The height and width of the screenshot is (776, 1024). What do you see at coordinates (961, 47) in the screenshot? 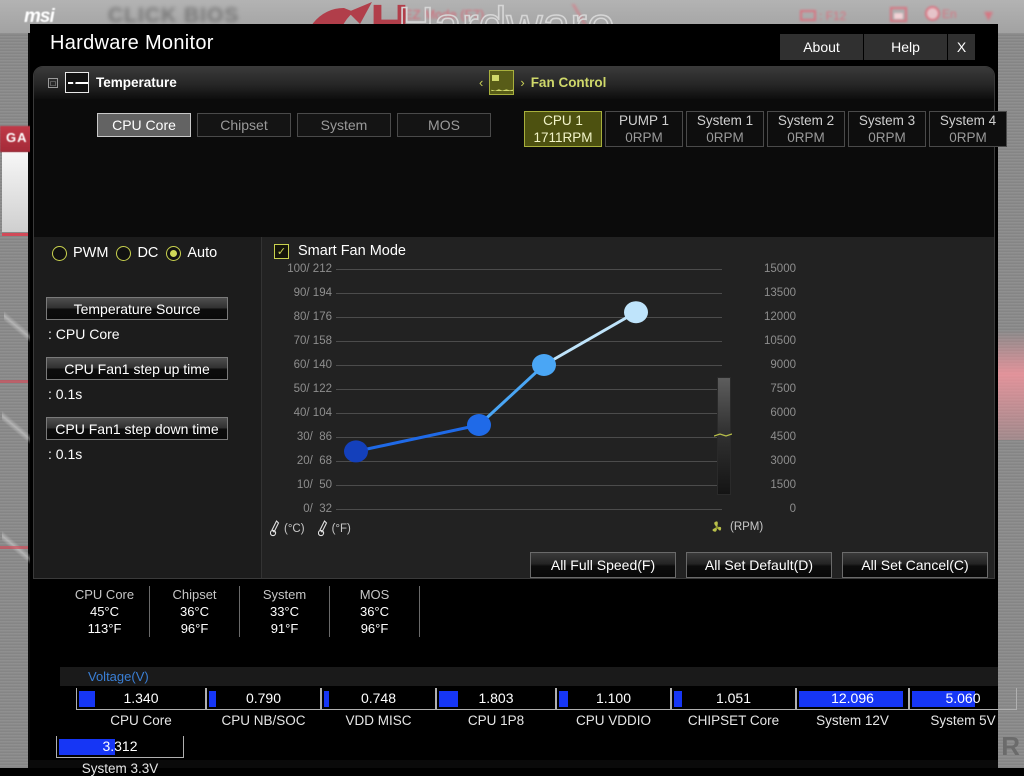
I see `close-button: X` at bounding box center [961, 47].